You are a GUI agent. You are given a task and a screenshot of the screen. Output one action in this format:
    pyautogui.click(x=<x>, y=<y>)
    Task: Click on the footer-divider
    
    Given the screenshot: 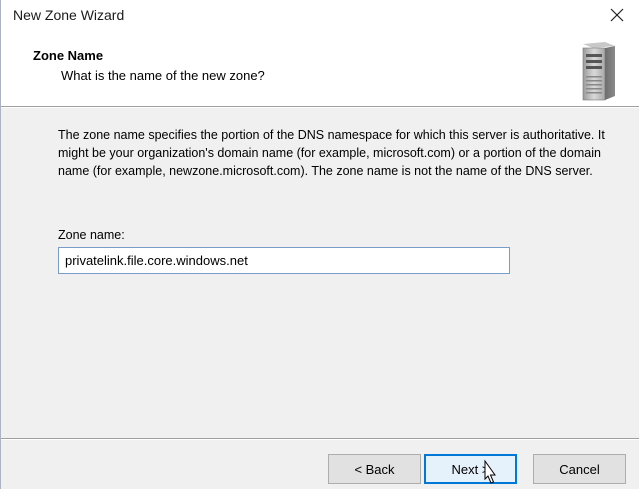 What is the action you would take?
    pyautogui.click(x=320, y=439)
    